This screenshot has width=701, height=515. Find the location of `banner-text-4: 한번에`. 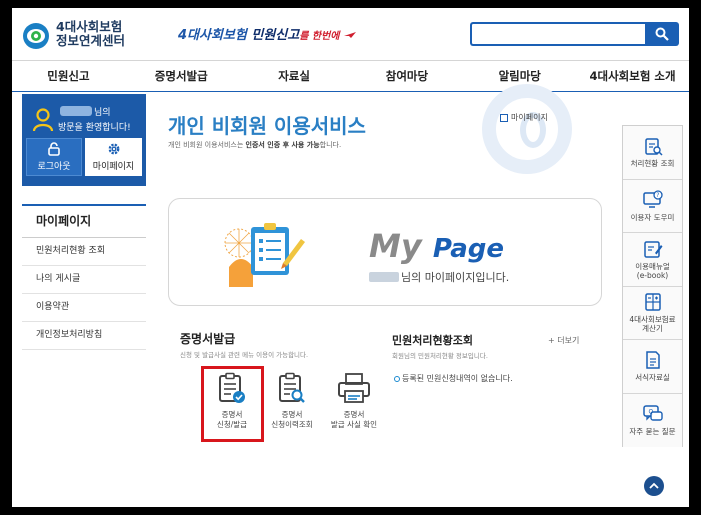

banner-text-4: 한번에 is located at coordinates (325, 36).